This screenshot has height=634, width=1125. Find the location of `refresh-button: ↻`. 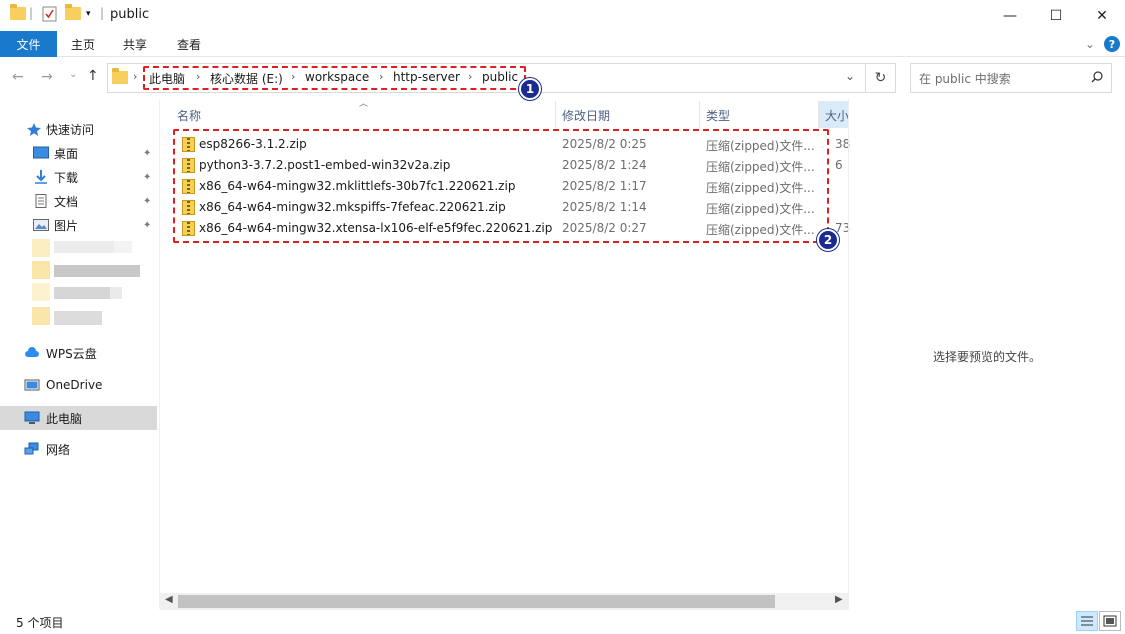

refresh-button: ↻ is located at coordinates (881, 78).